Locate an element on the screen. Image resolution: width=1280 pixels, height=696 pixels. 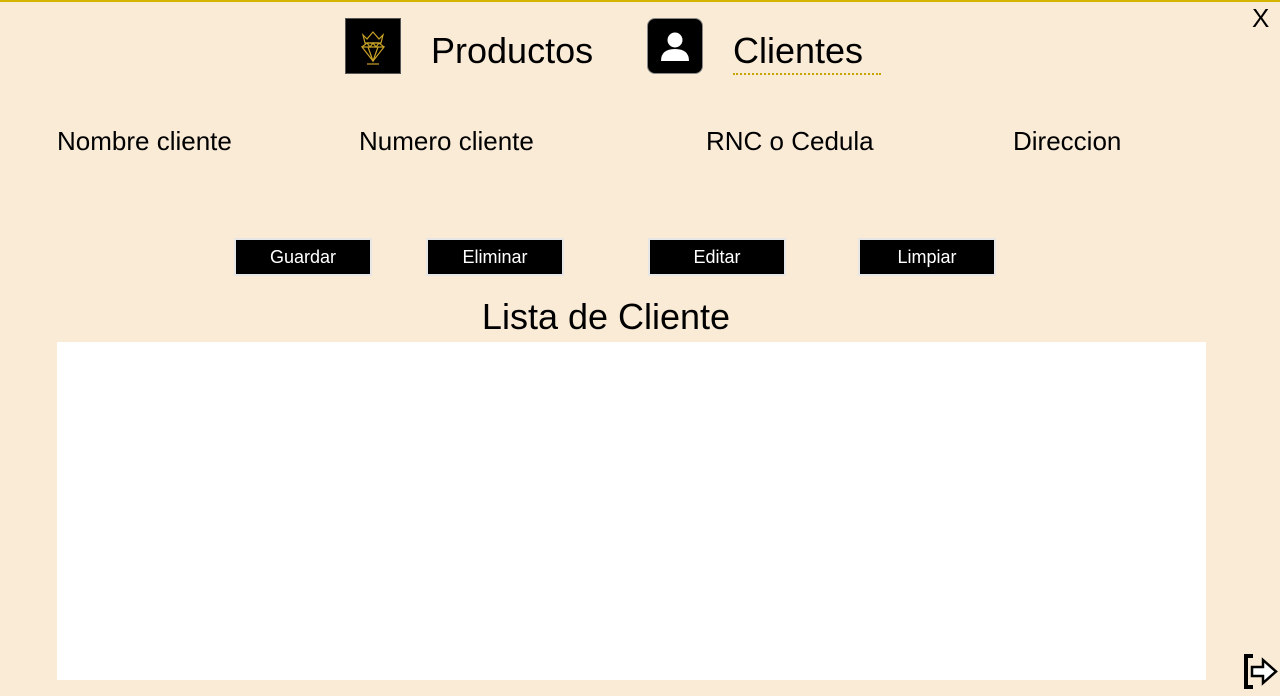
guardar-button: Guardar is located at coordinates (303, 257).